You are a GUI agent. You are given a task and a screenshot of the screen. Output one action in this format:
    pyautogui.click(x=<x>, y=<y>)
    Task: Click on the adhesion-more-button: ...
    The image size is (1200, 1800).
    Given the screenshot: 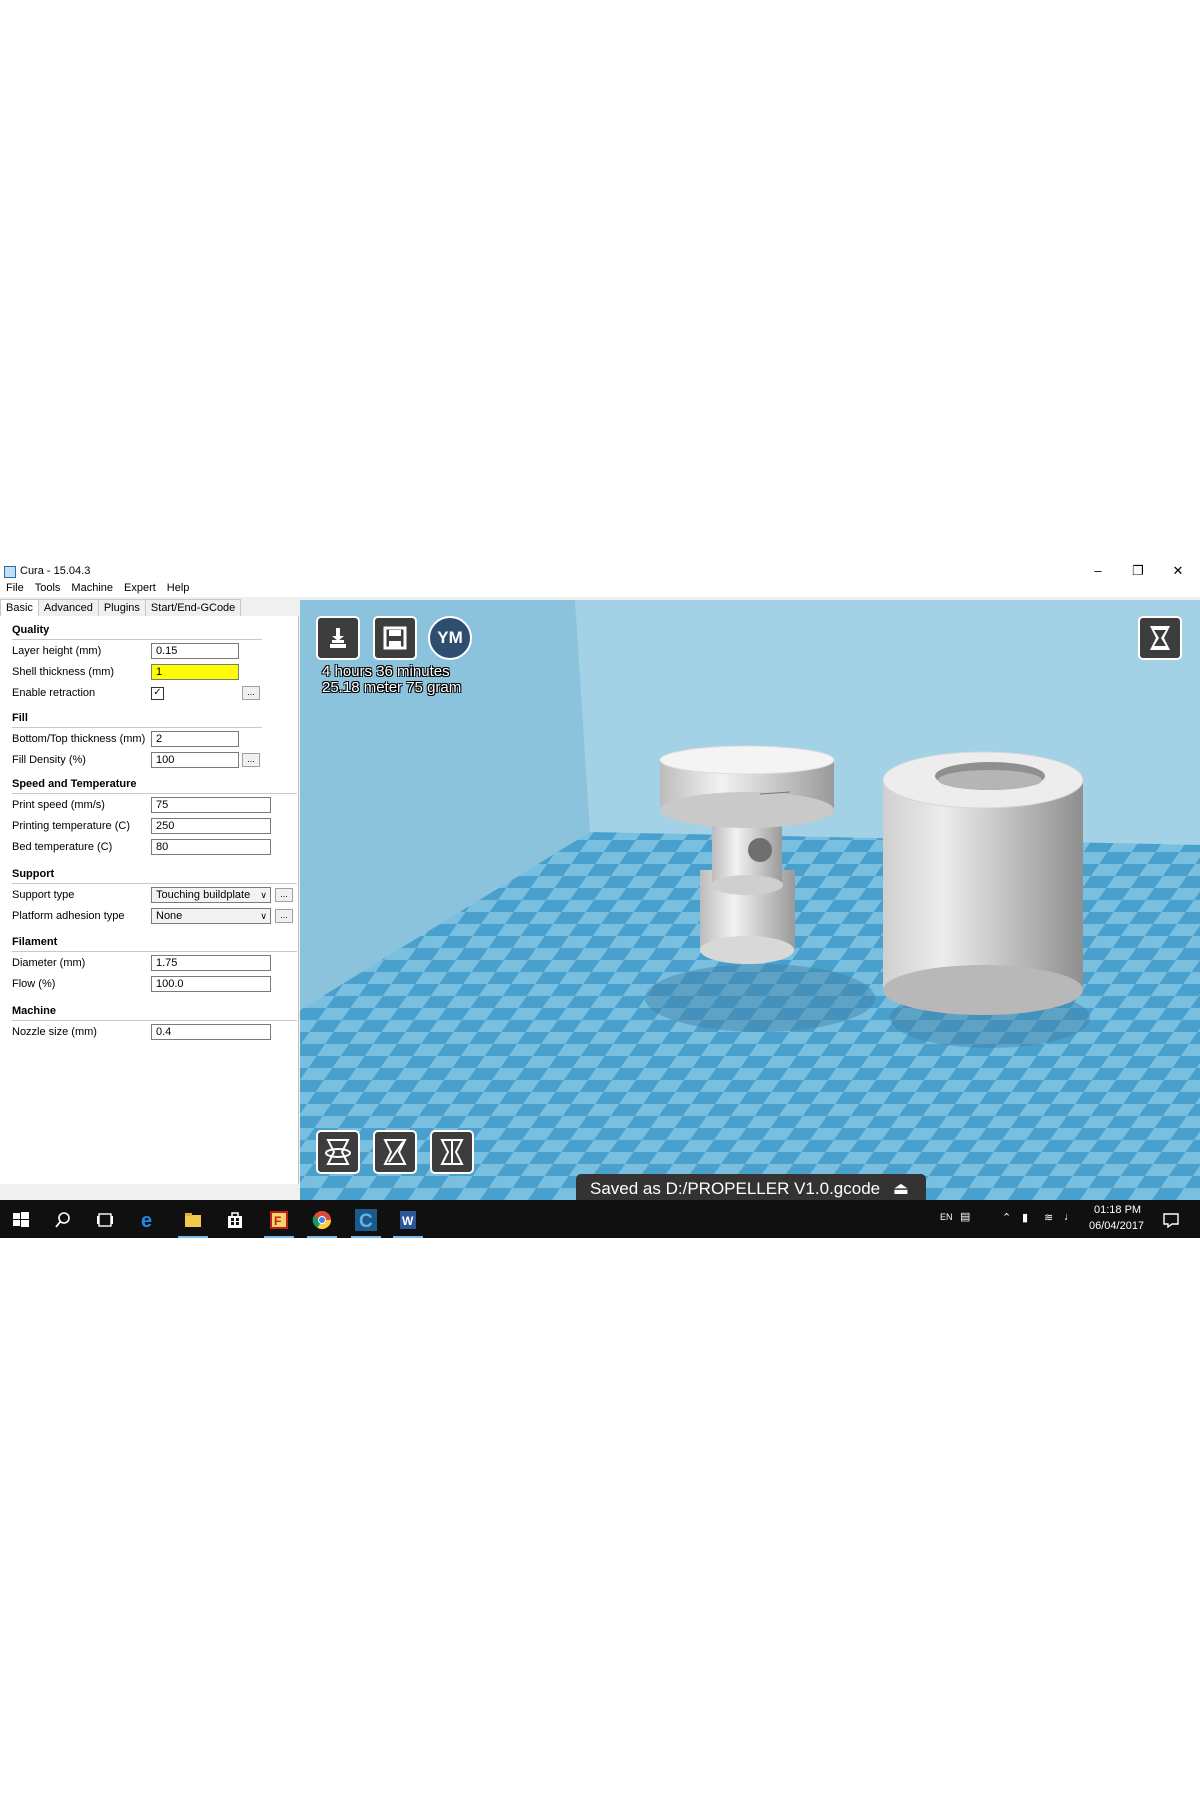 What is the action you would take?
    pyautogui.click(x=284, y=916)
    